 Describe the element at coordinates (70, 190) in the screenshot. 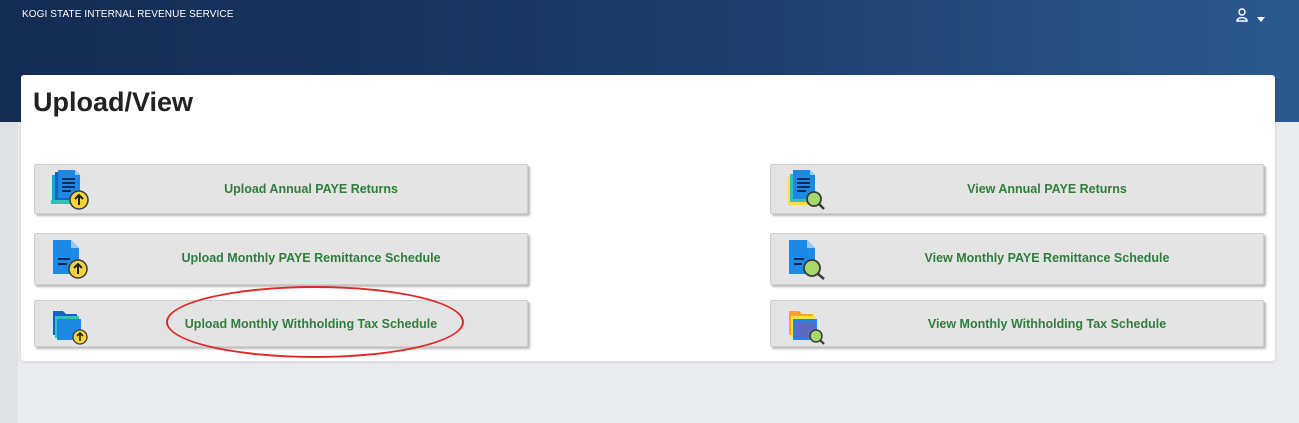

I see `document-upload-icon` at that location.